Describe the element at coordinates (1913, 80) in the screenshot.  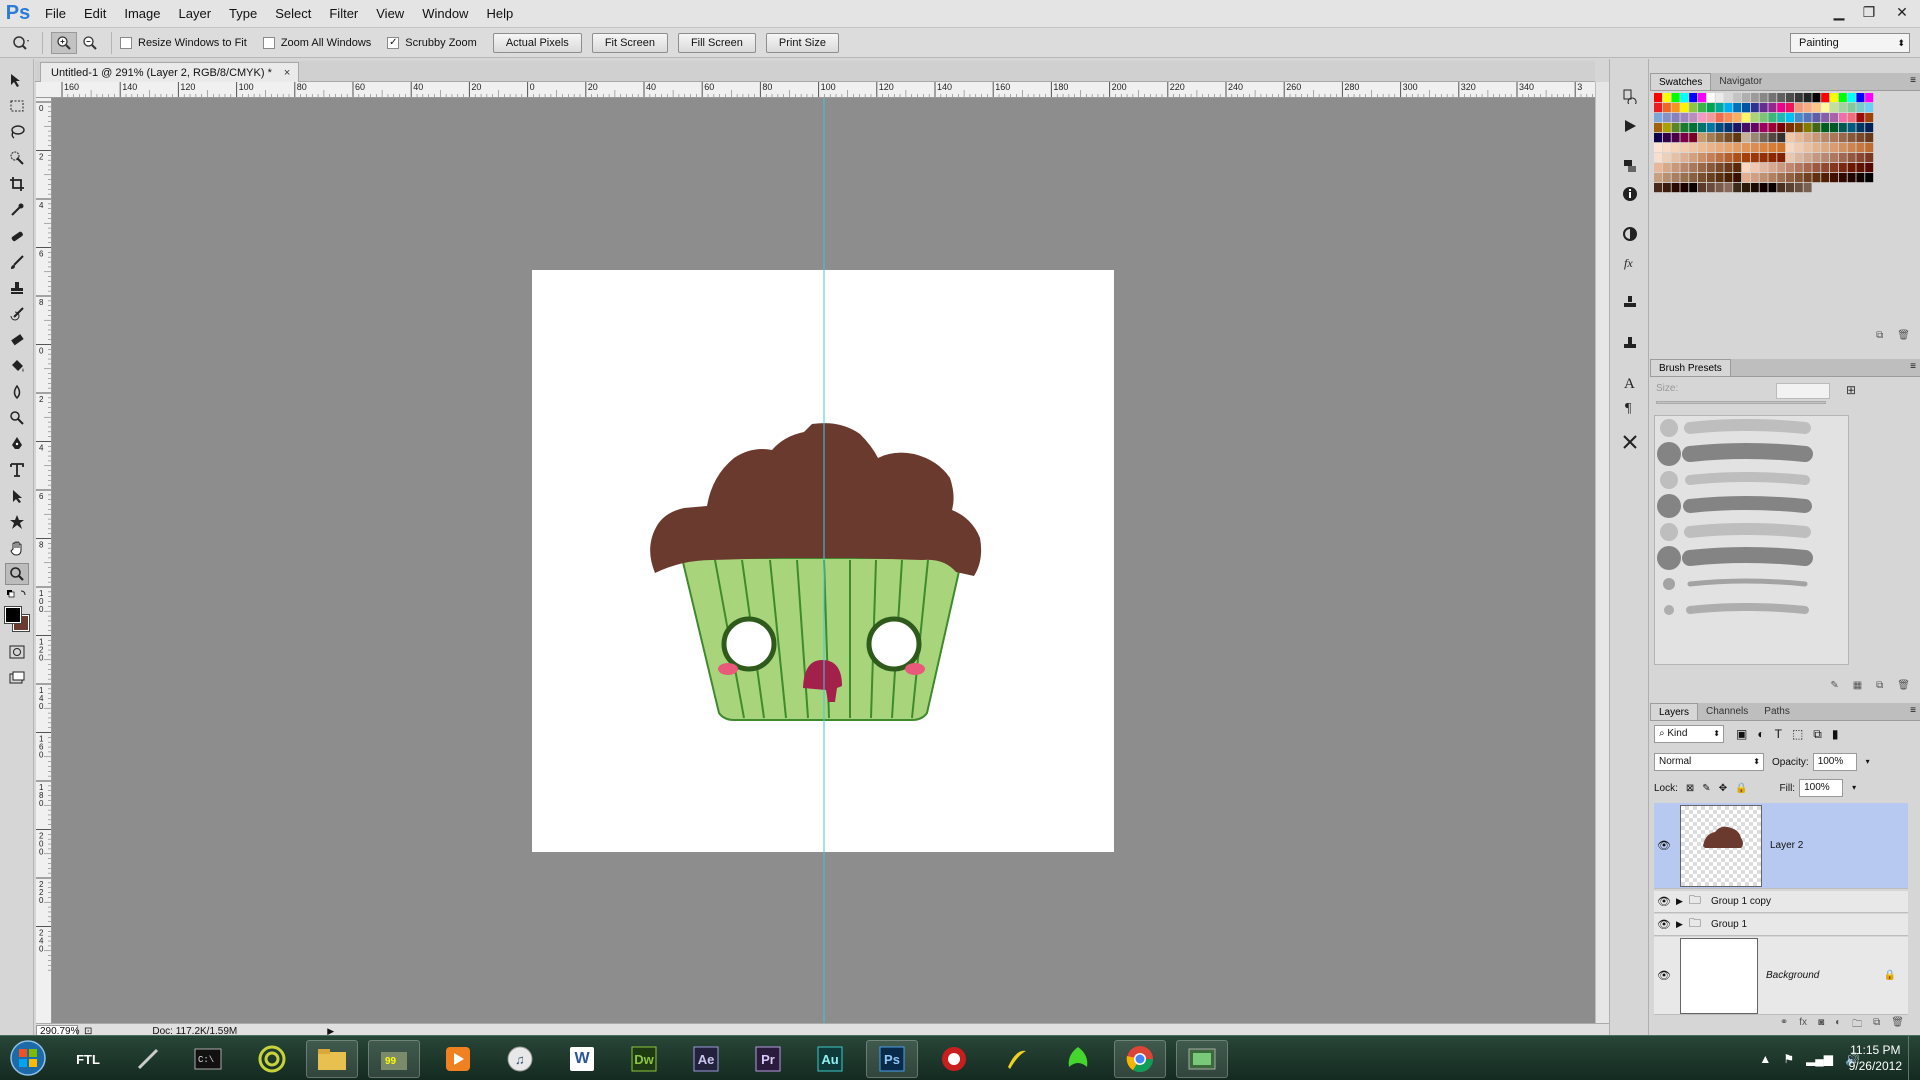
I see `panel-menu-icon: ≡` at that location.